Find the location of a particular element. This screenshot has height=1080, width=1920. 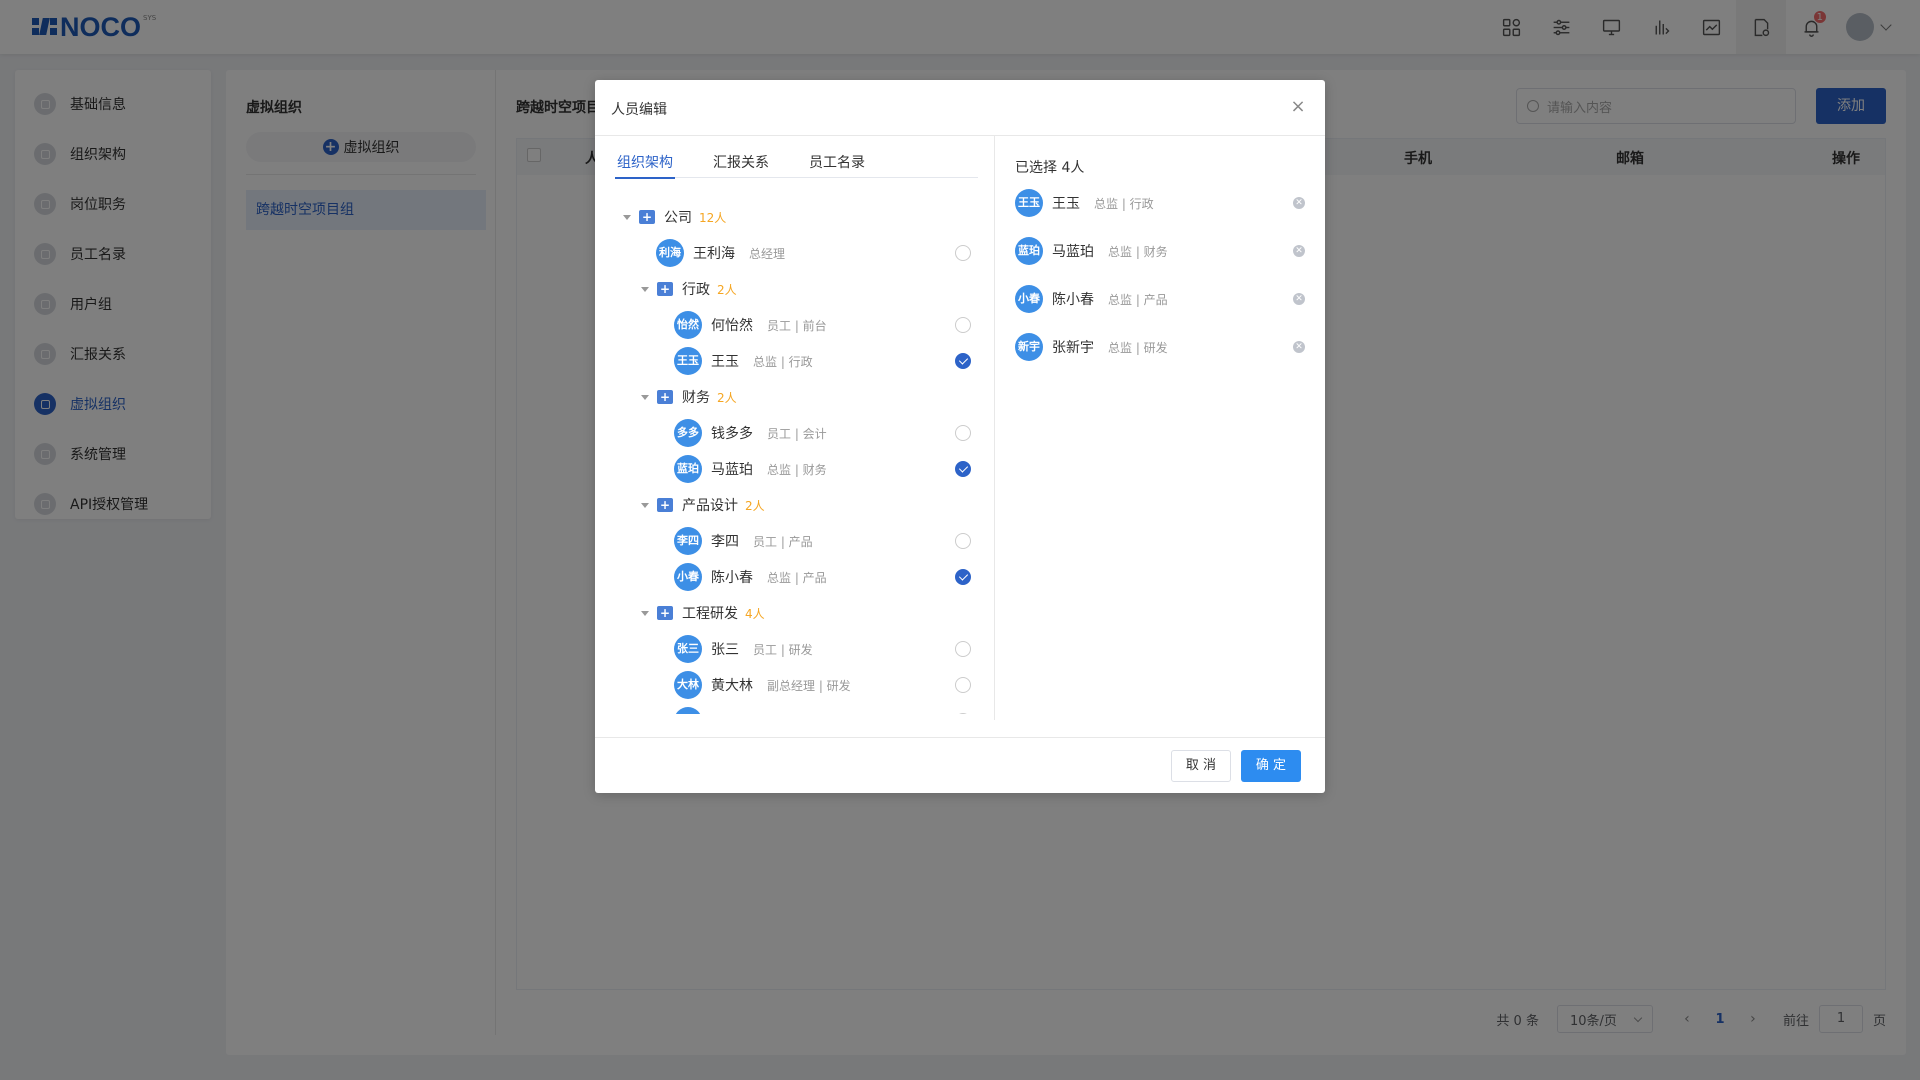

avatar: 利海 is located at coordinates (670, 253).